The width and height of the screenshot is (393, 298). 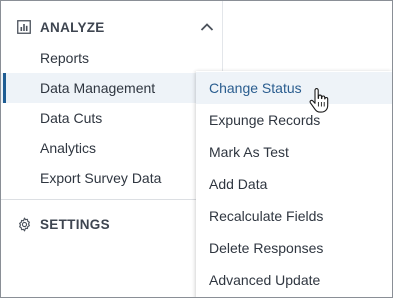 I want to click on submenu-item-recalculate-fields: Recalculate Fields, so click(x=294, y=216).